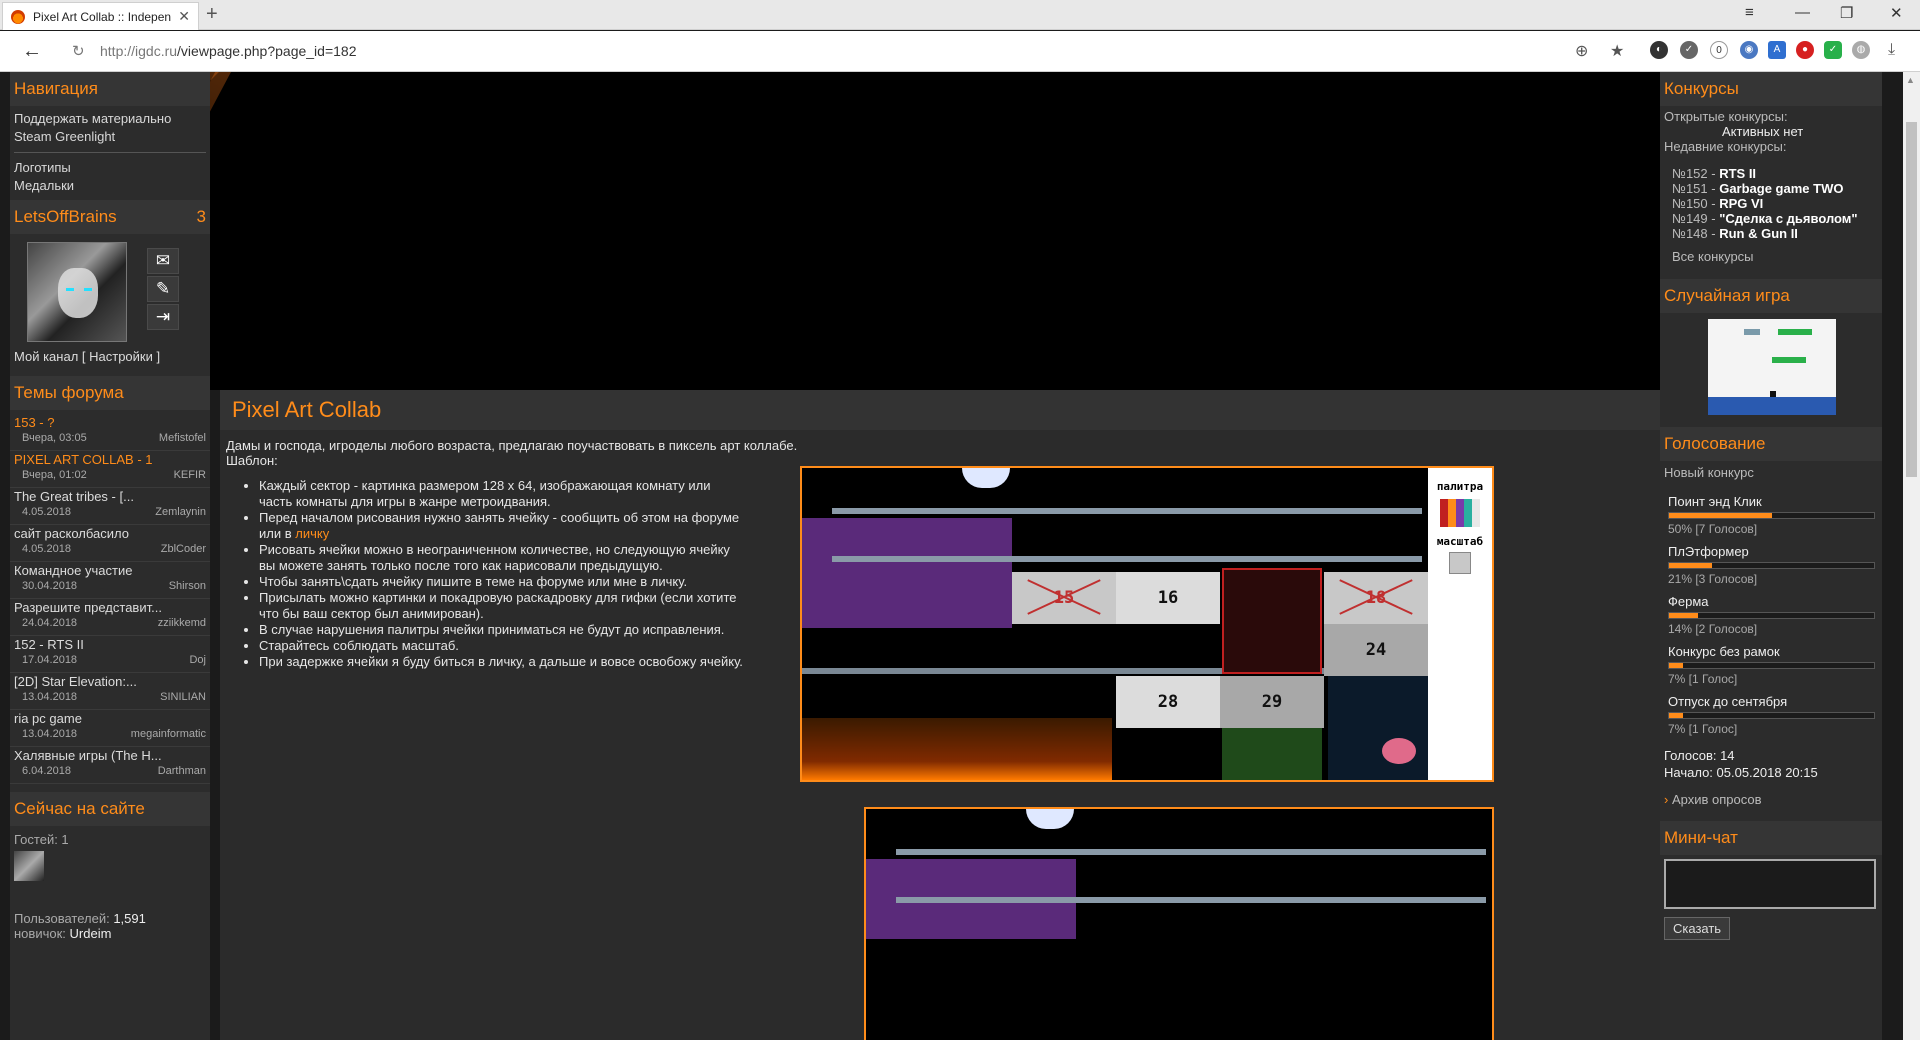  What do you see at coordinates (163, 261) in the screenshot?
I see `mail-icon: ✉` at bounding box center [163, 261].